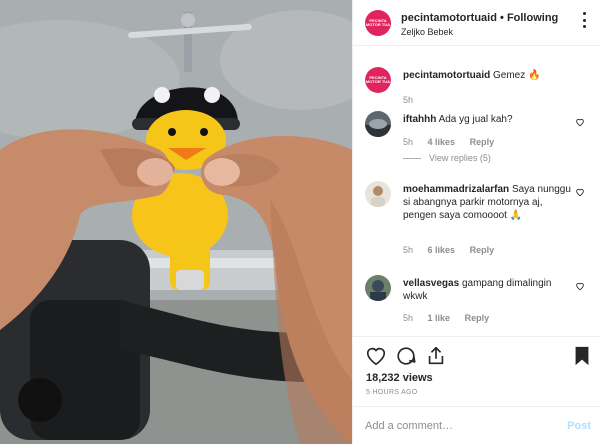 The height and width of the screenshot is (444, 600). I want to click on comment-username: vellasvegas, so click(431, 283).